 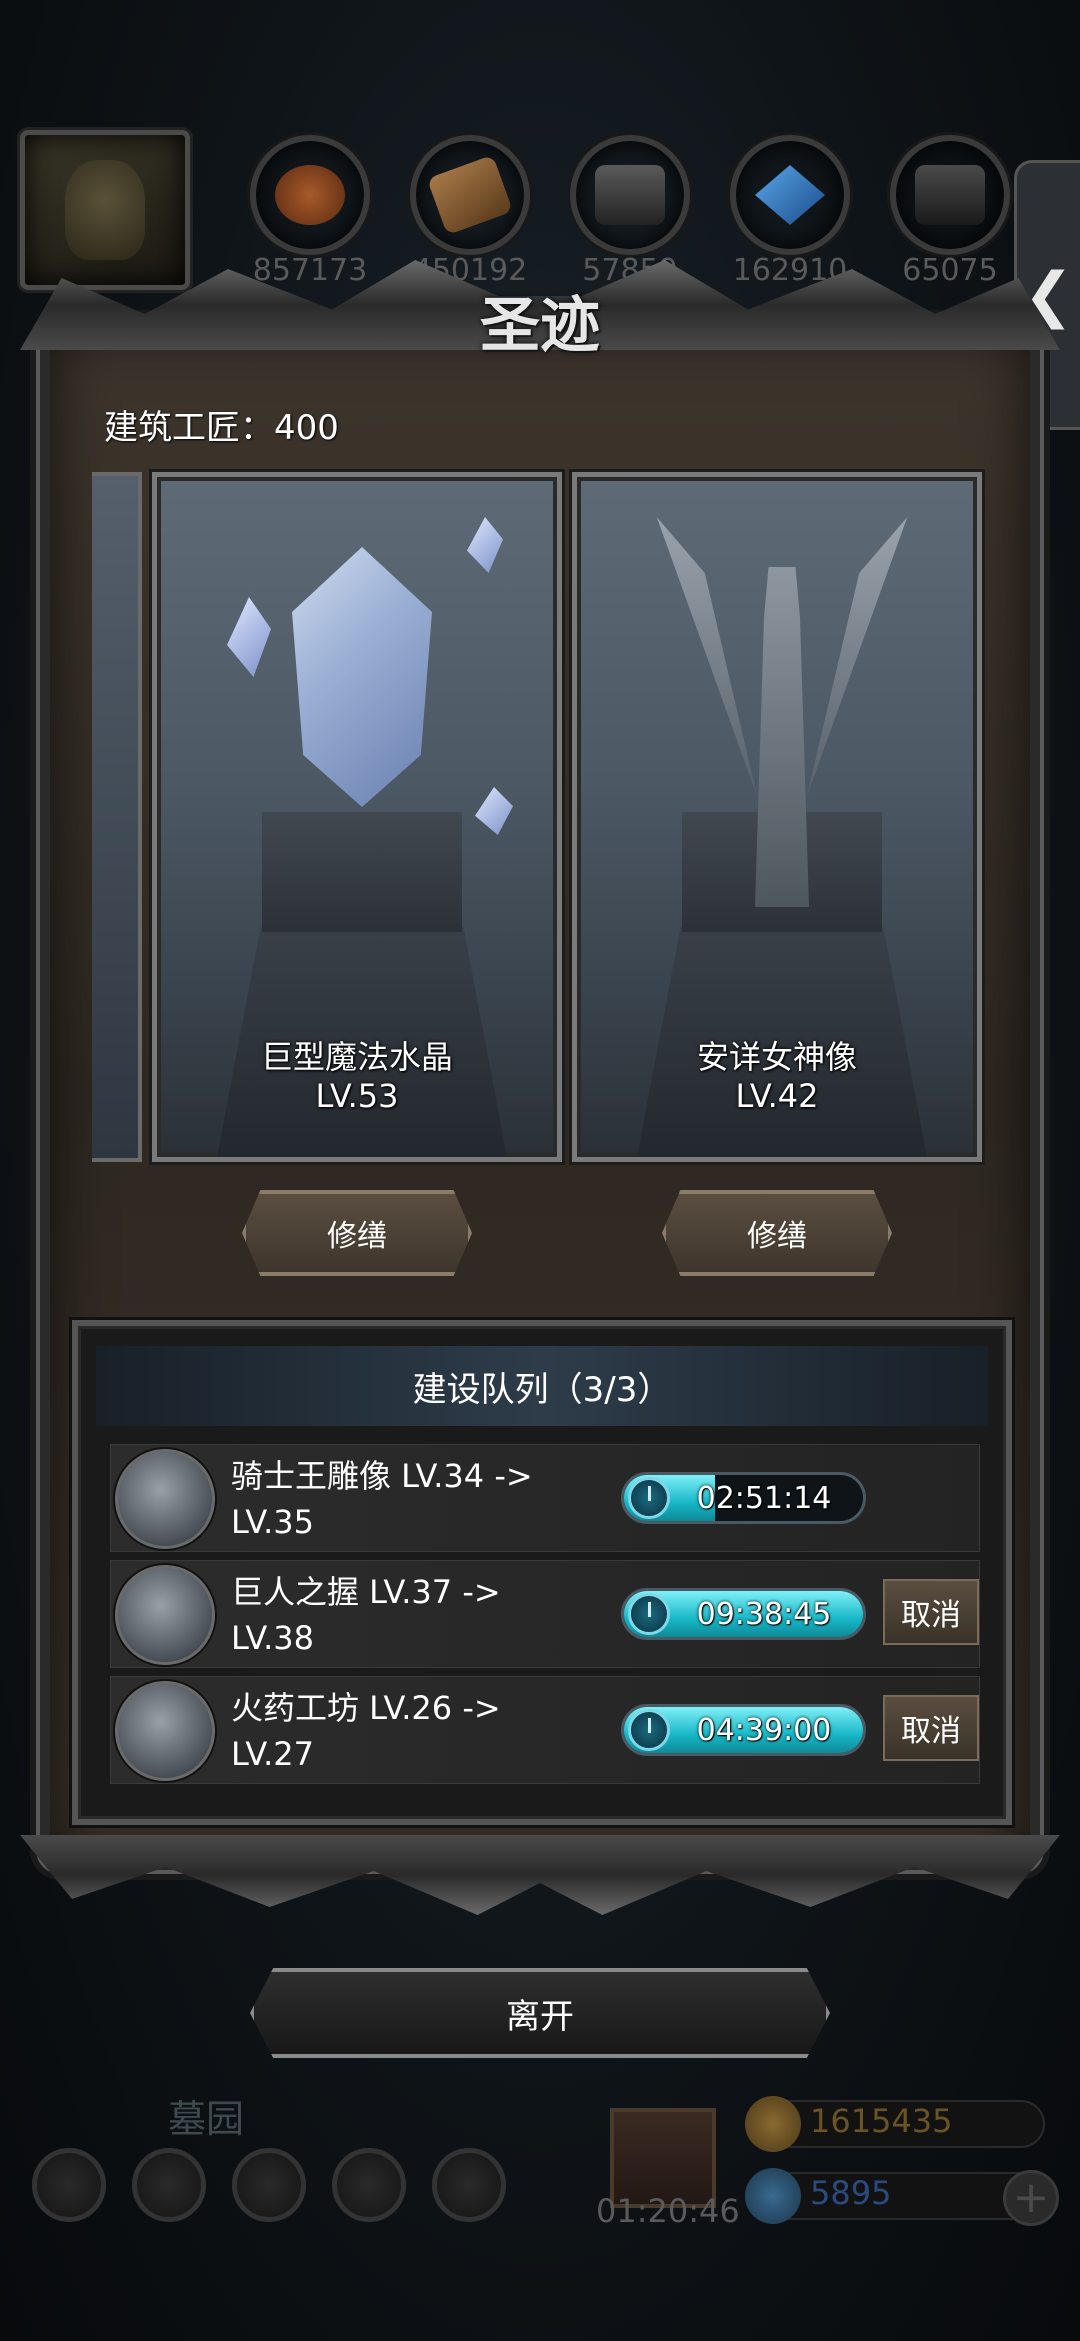 What do you see at coordinates (206, 2119) in the screenshot?
I see `location-label: 墓园` at bounding box center [206, 2119].